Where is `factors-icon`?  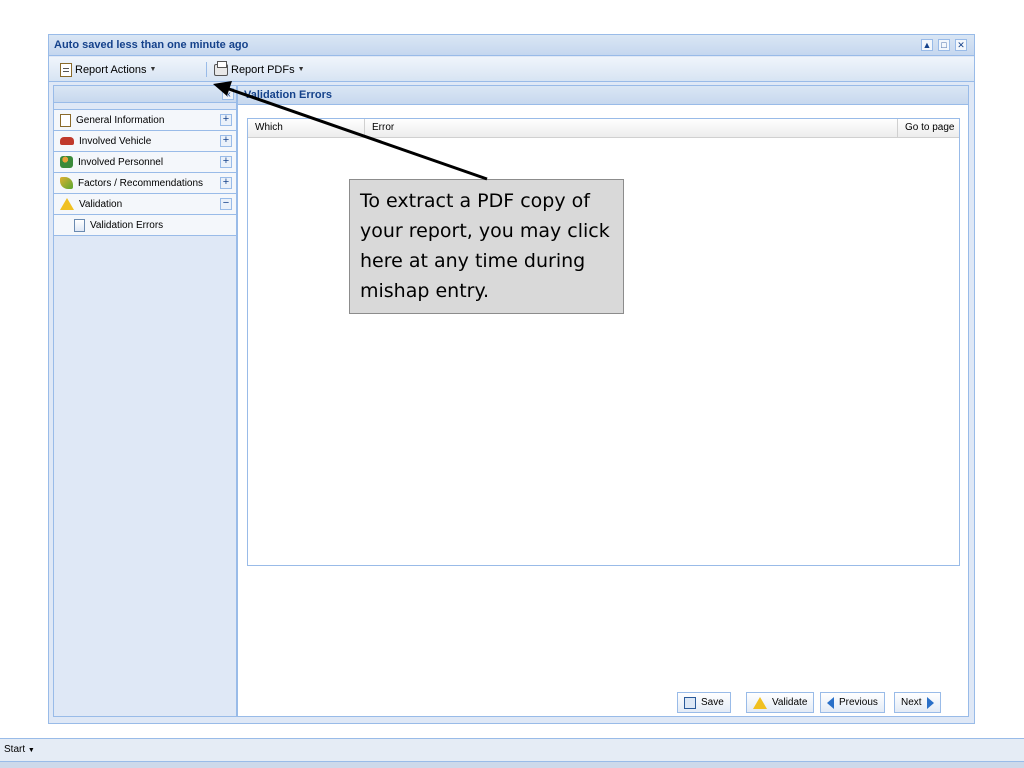
factors-icon is located at coordinates (66, 183).